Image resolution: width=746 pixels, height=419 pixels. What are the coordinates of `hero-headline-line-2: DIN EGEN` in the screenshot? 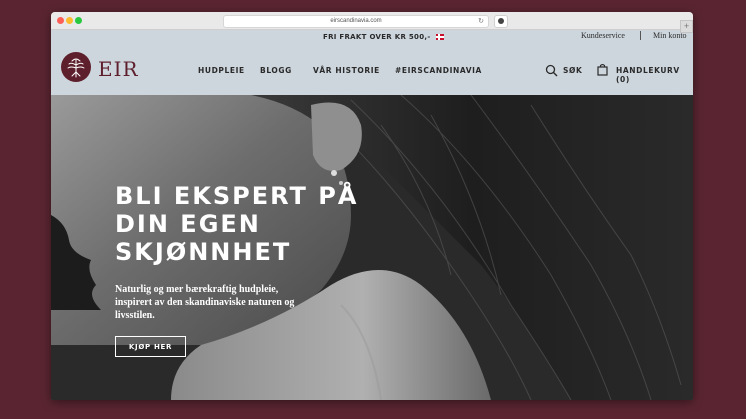 It's located at (188, 224).